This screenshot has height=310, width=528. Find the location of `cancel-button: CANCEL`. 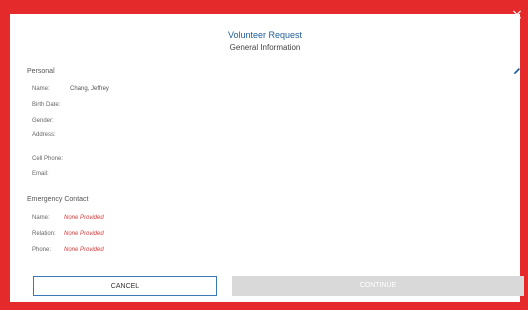

cancel-button: CANCEL is located at coordinates (125, 286).